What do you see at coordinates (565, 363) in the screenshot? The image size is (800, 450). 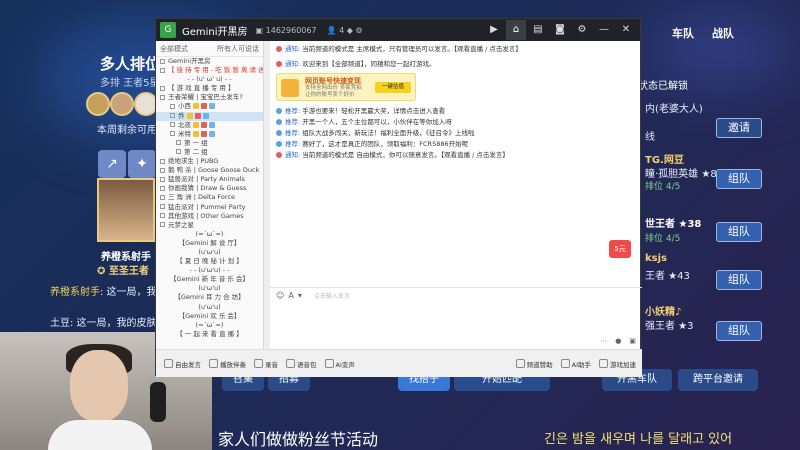 I see `ai-icon` at bounding box center [565, 363].